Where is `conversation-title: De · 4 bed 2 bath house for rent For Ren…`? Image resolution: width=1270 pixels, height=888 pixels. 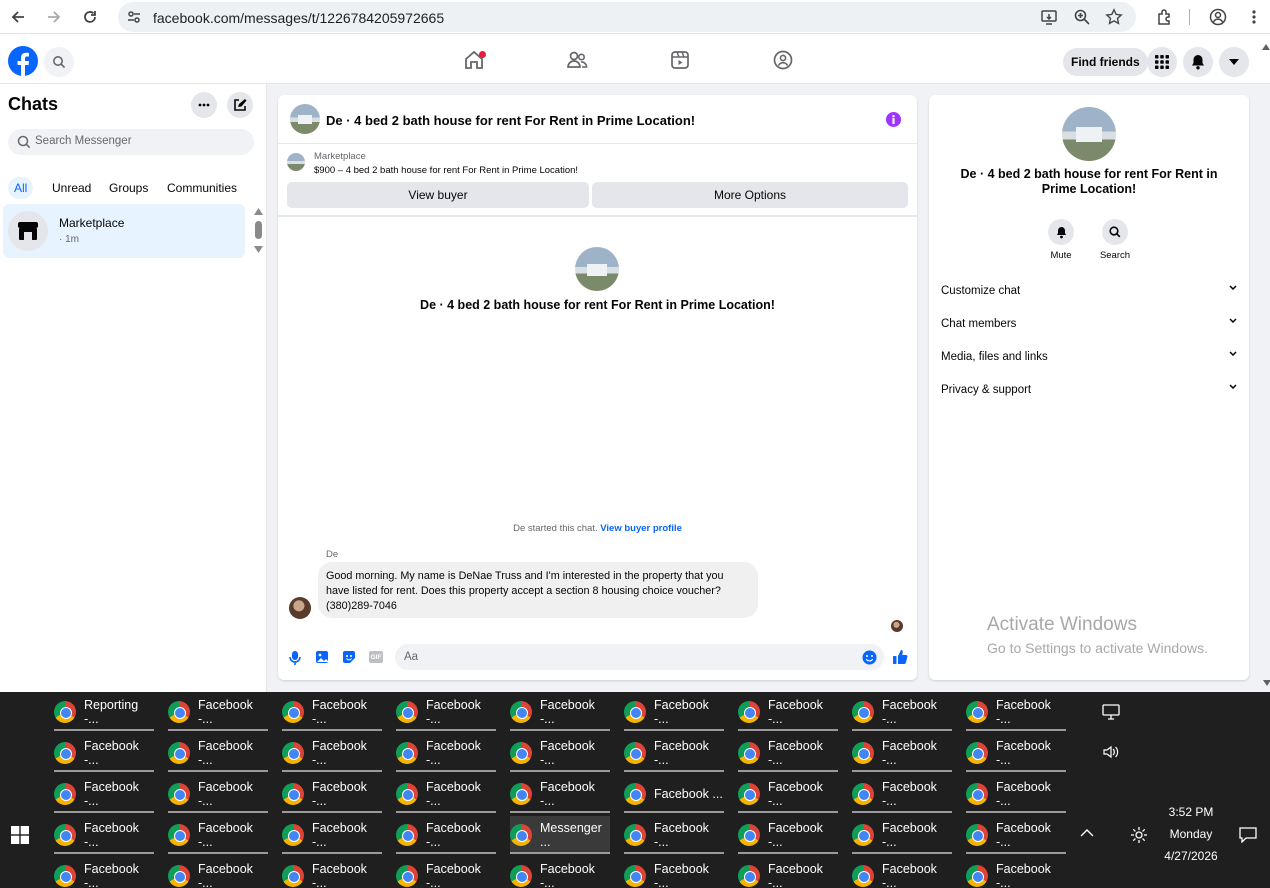
conversation-title: De · 4 bed 2 bath house for rent For Ren… is located at coordinates (510, 120).